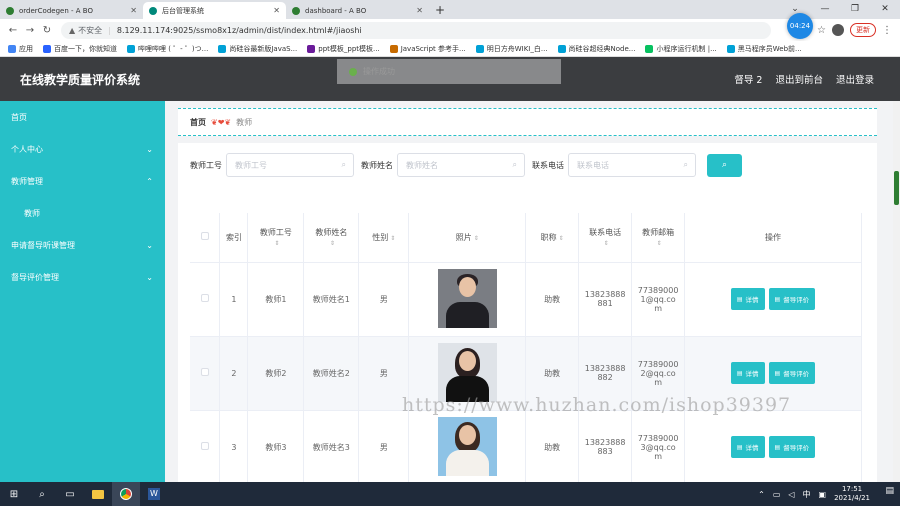  Describe the element at coordinates (126, 494) in the screenshot. I see `chrome-icon` at that location.